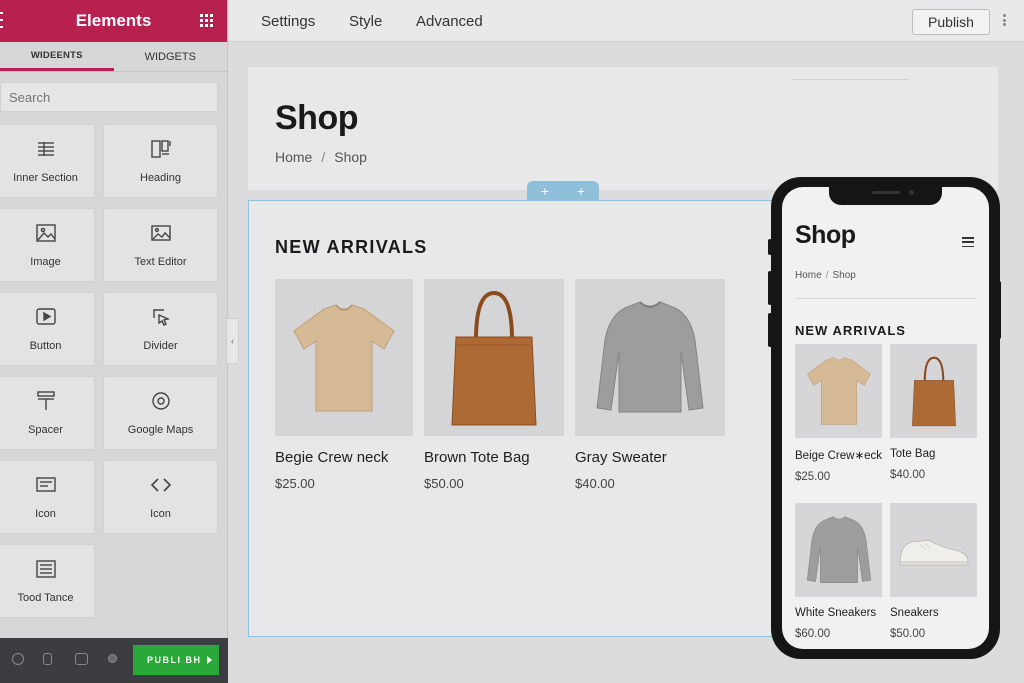  What do you see at coordinates (160, 346) in the screenshot?
I see `widget-label: Divider` at bounding box center [160, 346].